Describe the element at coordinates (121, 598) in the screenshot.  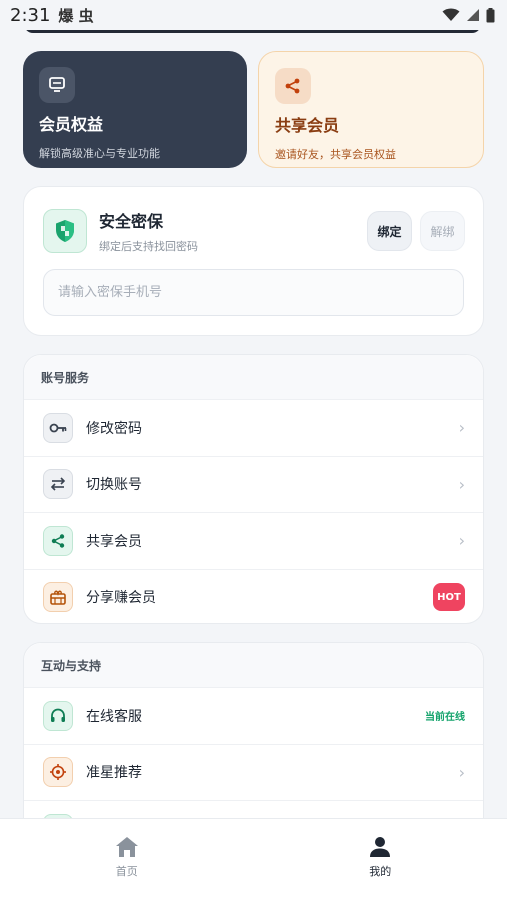
I see `item-label: 分享赚会员` at that location.